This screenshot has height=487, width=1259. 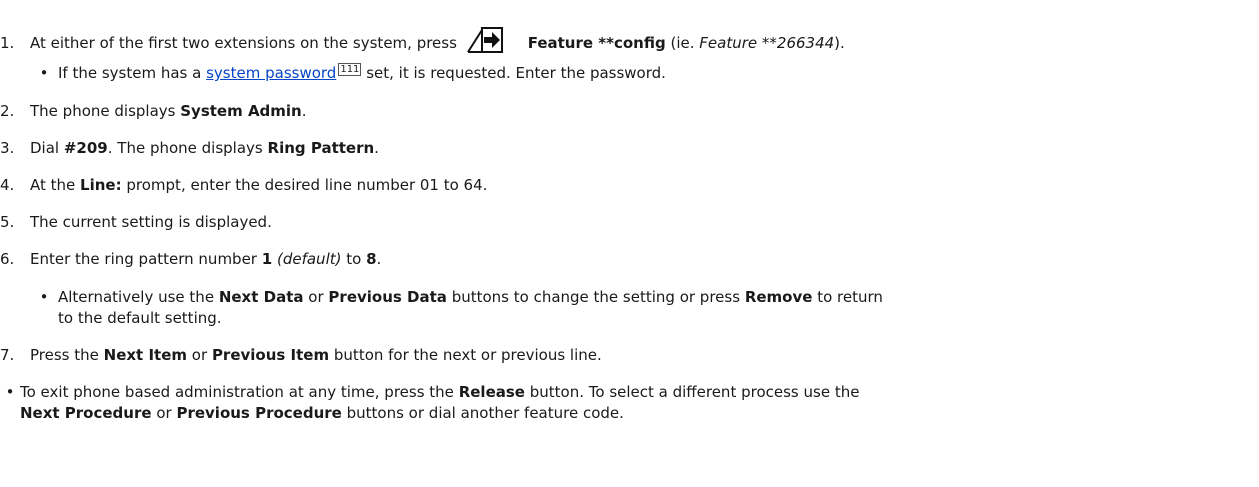 I want to click on step-text: to, so click(x=354, y=259).